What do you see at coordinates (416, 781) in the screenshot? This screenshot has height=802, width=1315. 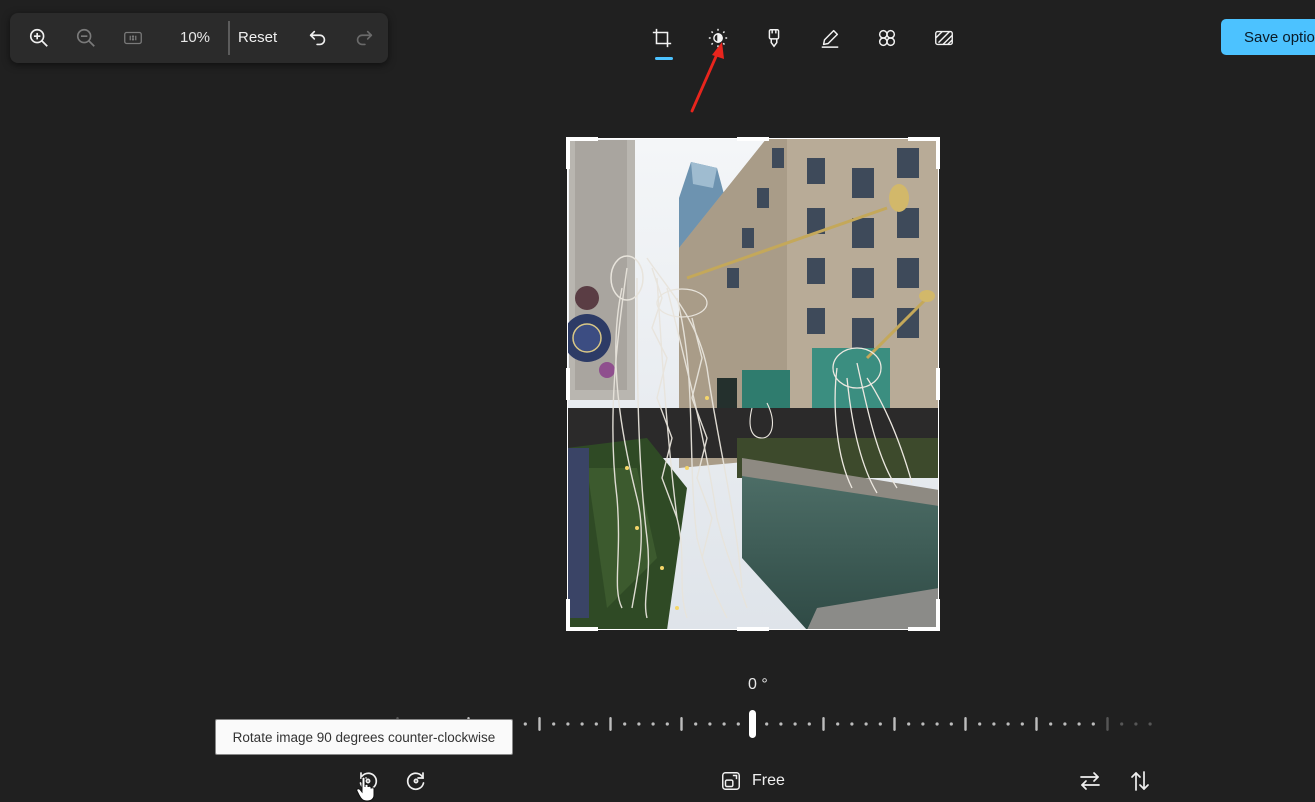 I see `rotate-cw-icon` at bounding box center [416, 781].